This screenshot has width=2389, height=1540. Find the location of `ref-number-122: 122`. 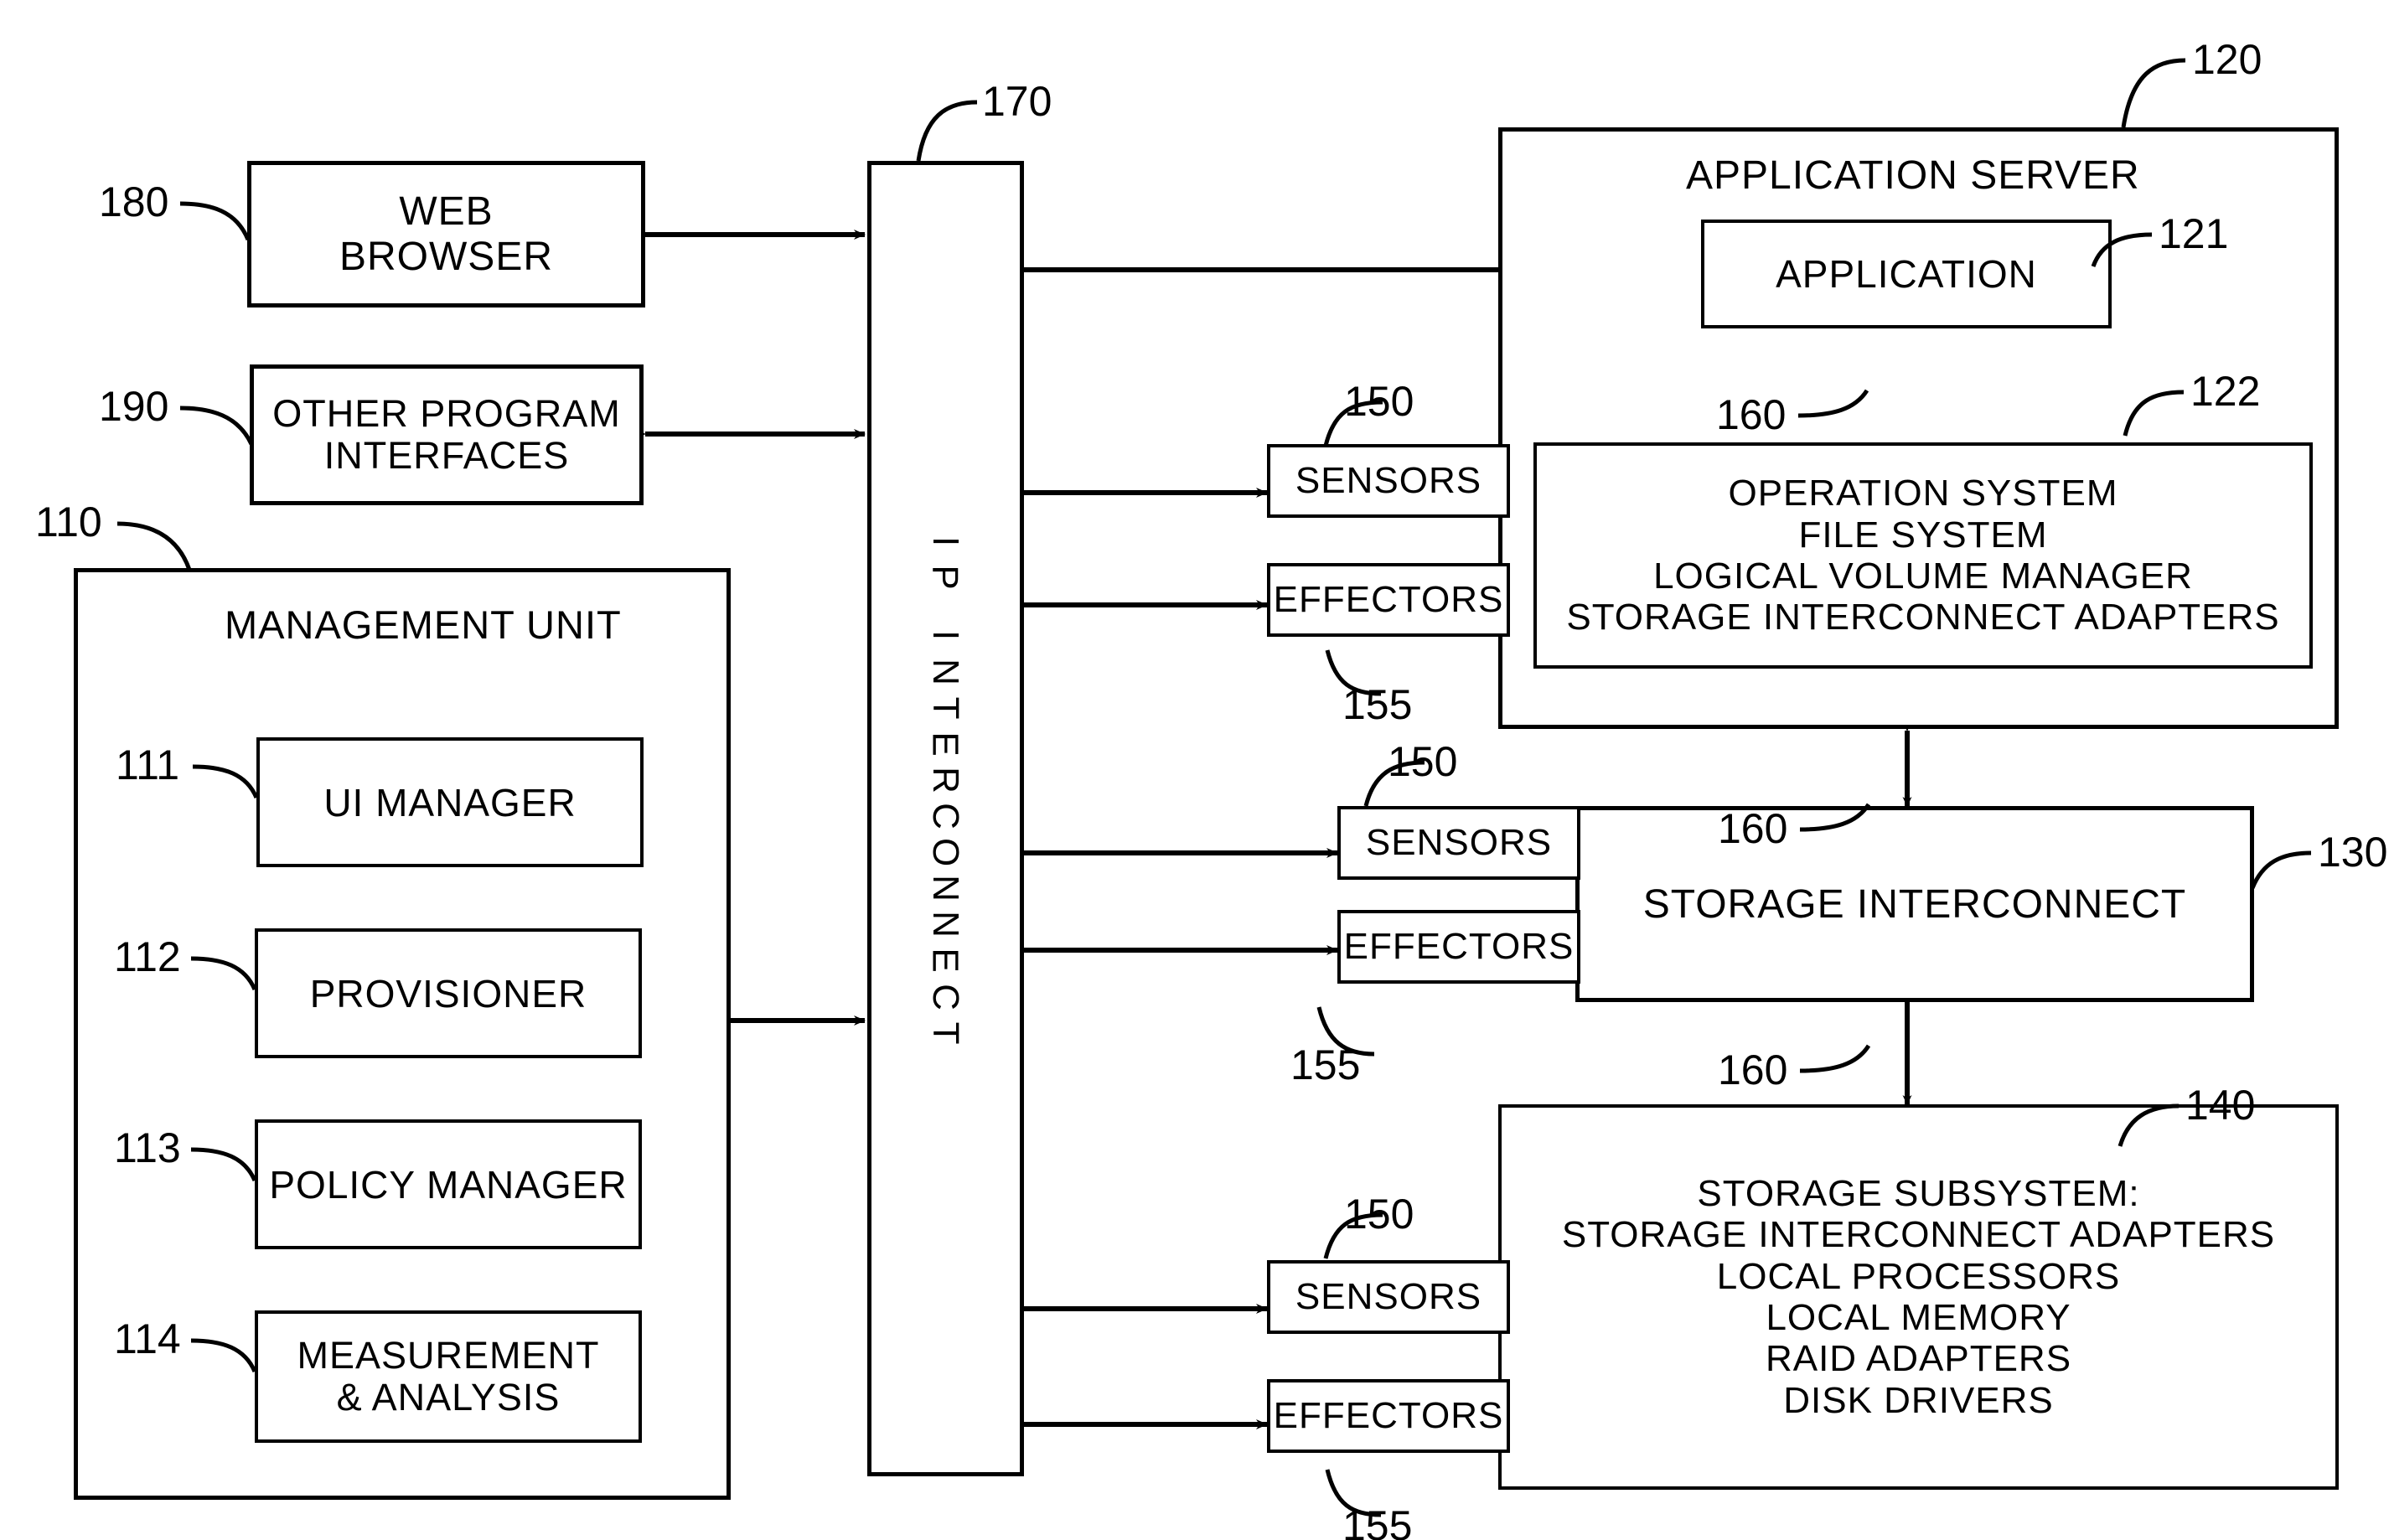

ref-number-122: 122 is located at coordinates (2225, 391).